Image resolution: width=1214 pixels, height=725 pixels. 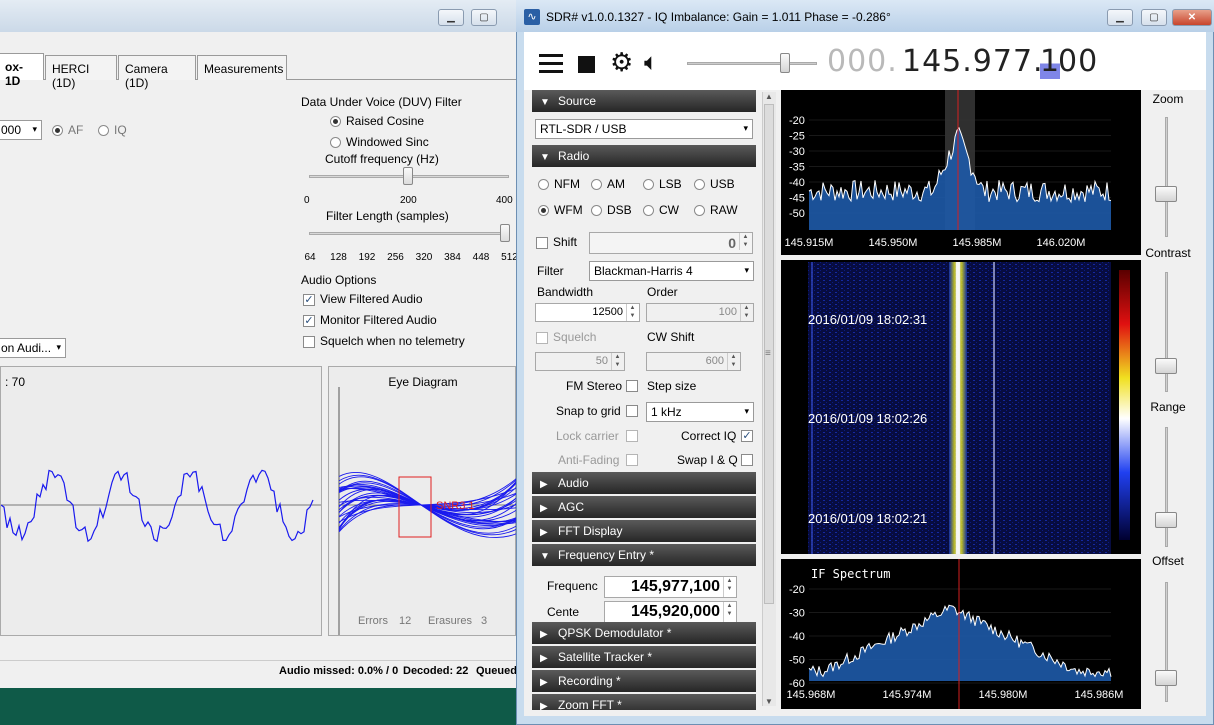 I want to click on snap-grid-check, so click(x=632, y=411).